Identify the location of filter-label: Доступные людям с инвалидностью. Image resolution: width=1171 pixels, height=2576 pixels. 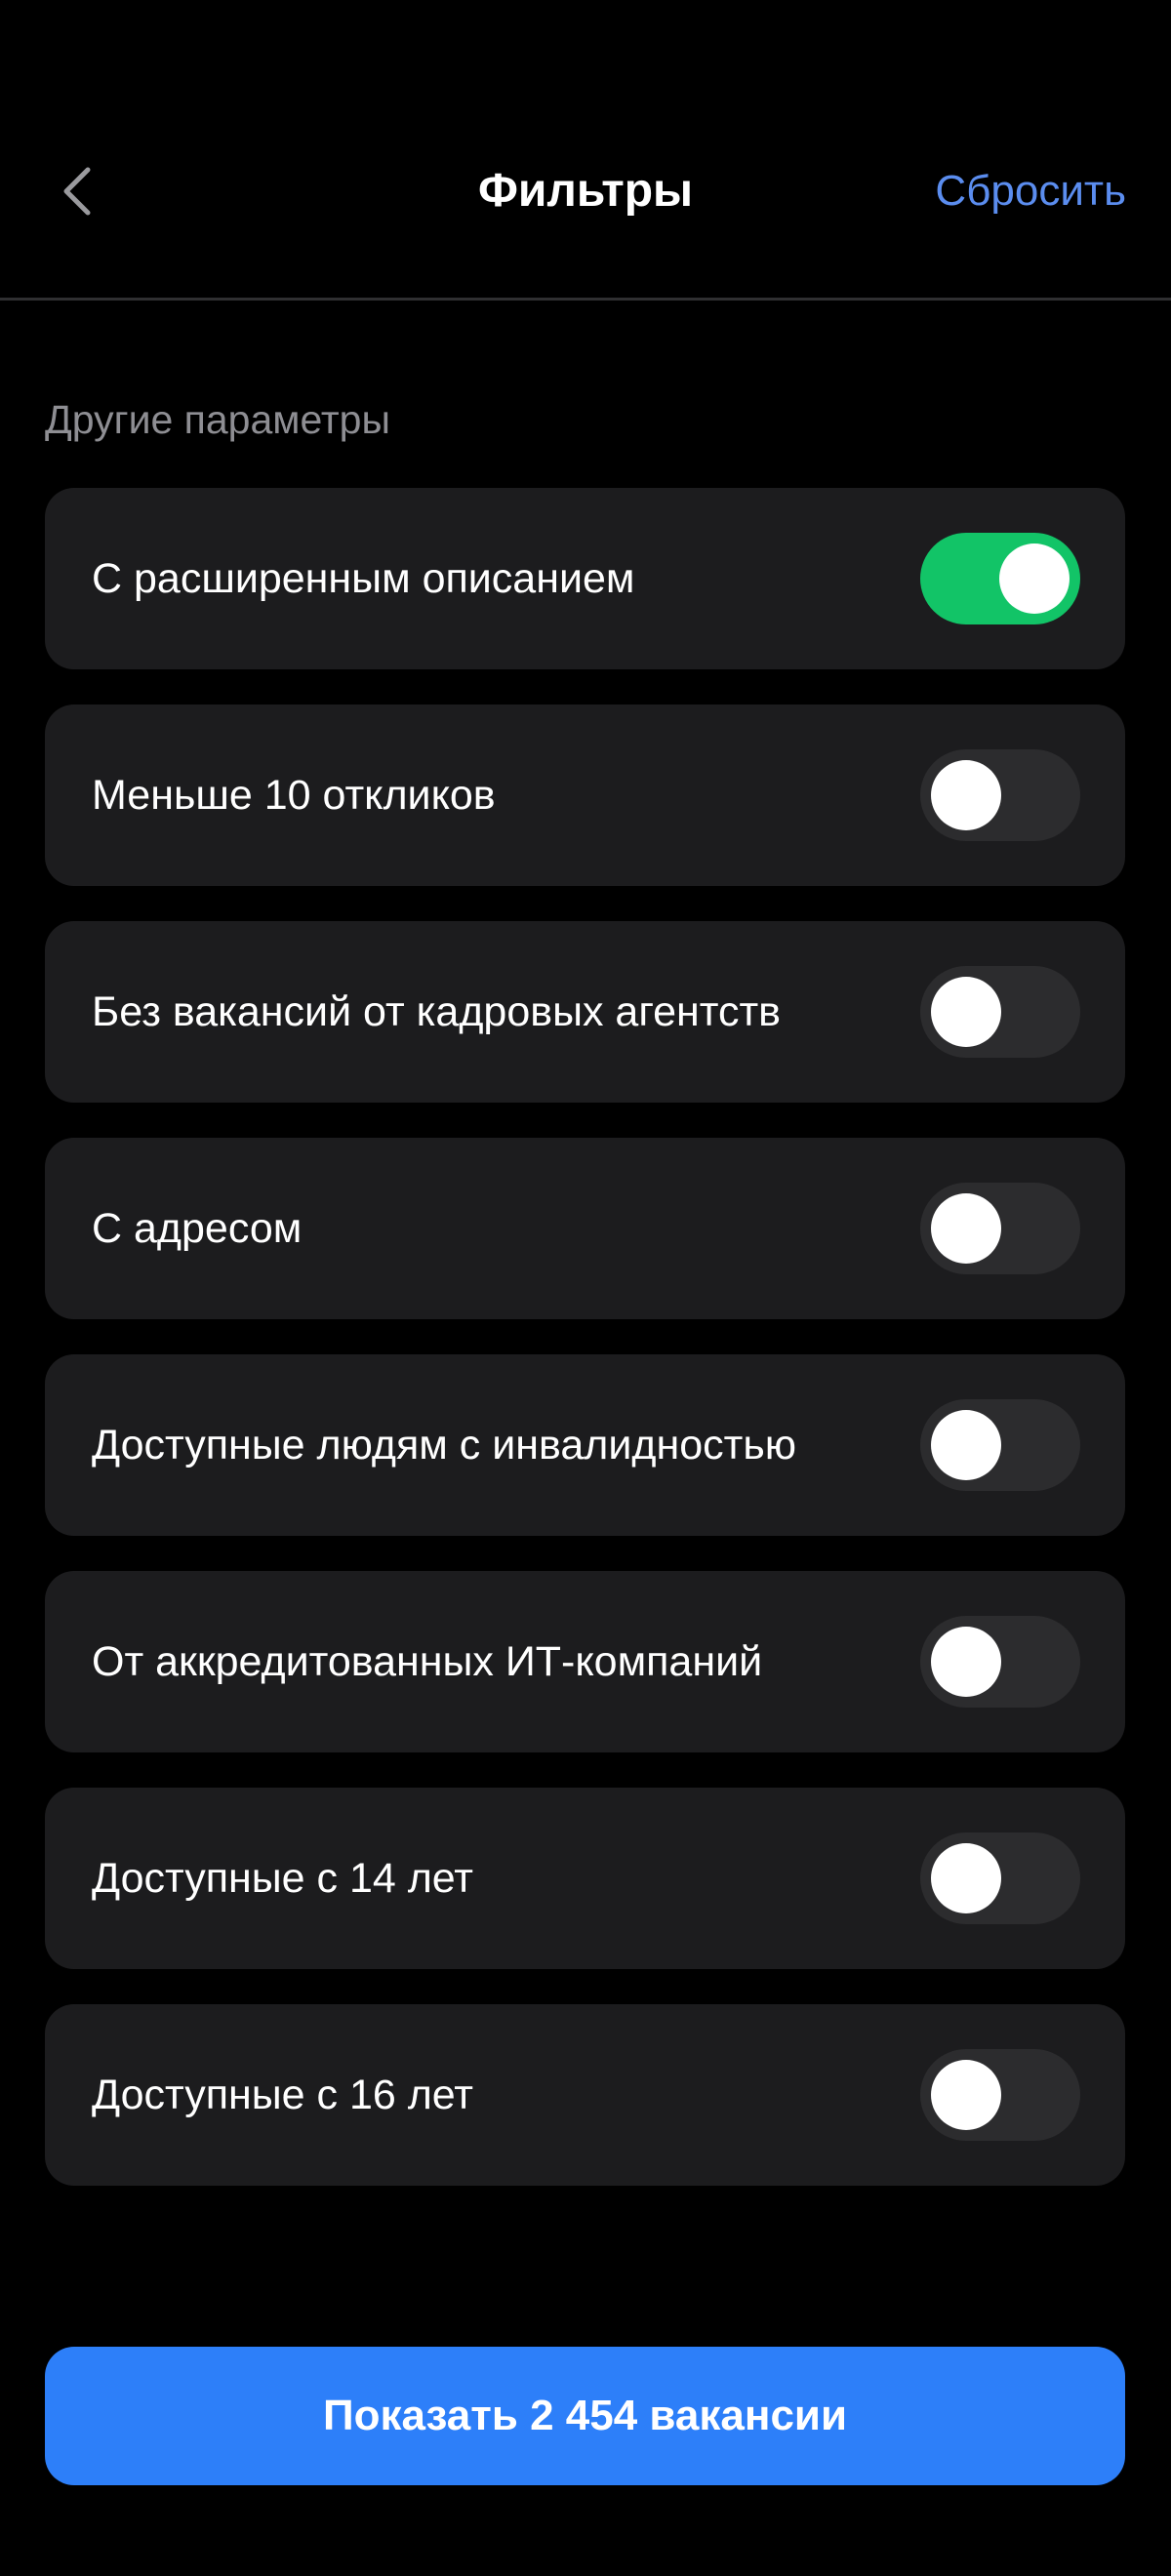
(444, 1445).